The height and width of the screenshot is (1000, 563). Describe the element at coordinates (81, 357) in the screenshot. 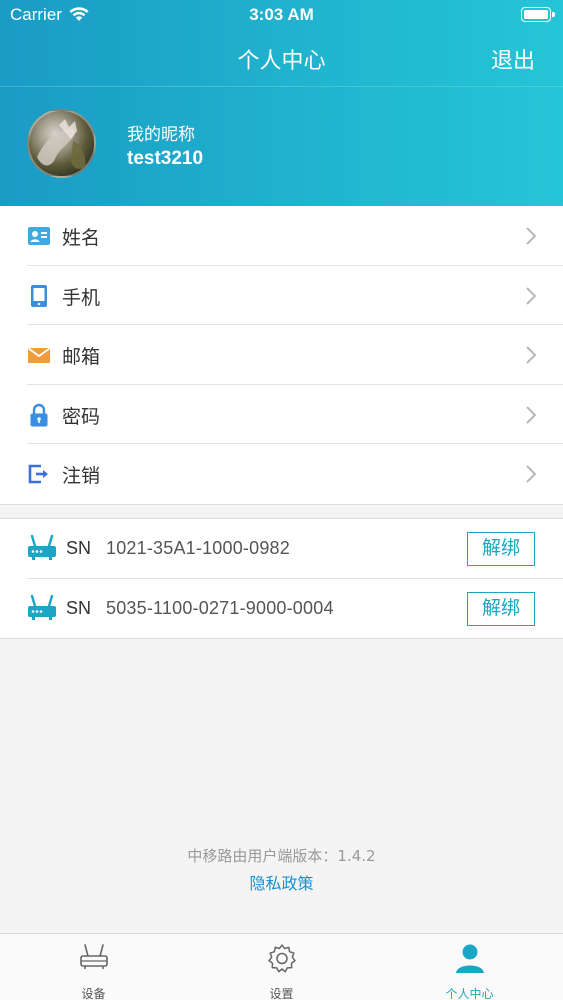

I see `menu-label: 邮箱` at that location.